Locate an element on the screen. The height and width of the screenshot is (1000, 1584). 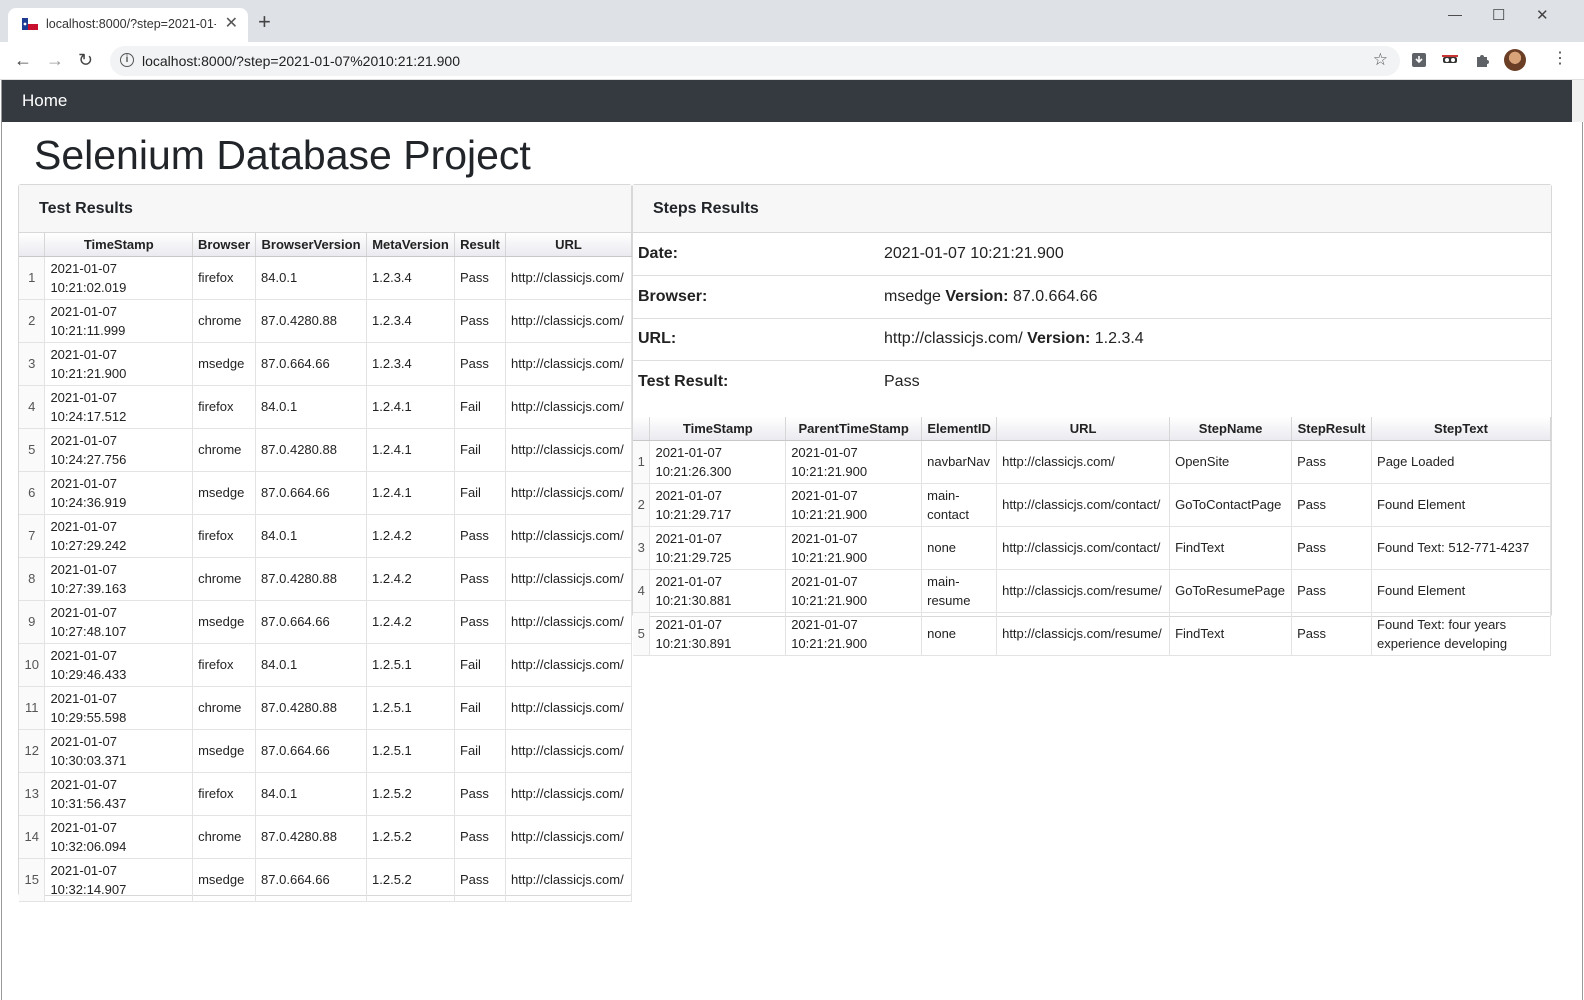
bookmark-star-icon: ☆ is located at coordinates (1380, 60).